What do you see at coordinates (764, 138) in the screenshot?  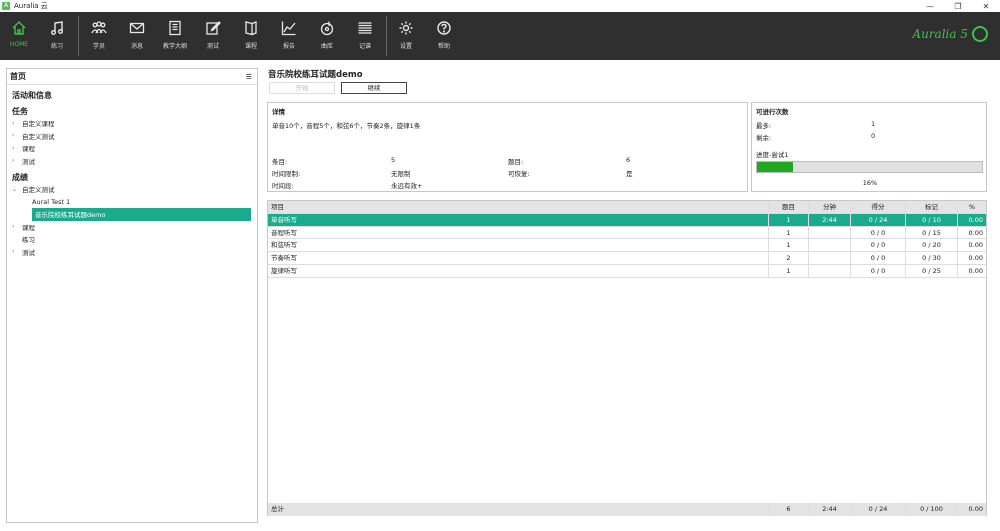 I see `remaining-label: 剩余:` at bounding box center [764, 138].